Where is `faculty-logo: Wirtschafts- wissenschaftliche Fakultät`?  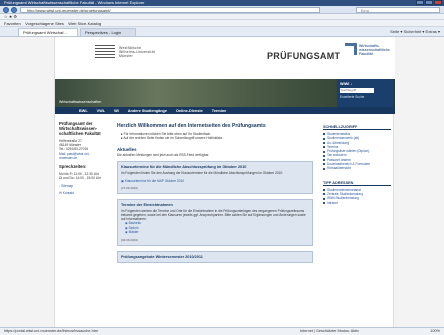
faculty-logo: Wirtschafts- wissenschaftliche Fakultät is located at coordinates (368, 55).